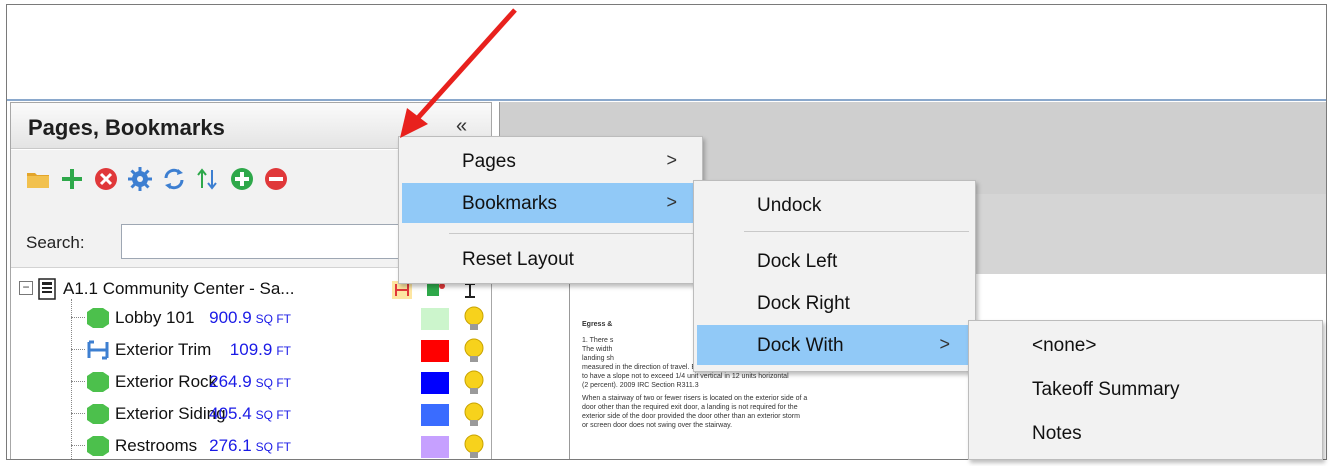 The height and width of the screenshot is (466, 1333). I want to click on context-menu-main: Pages > Bookmarks > Reset Layout, so click(550, 210).